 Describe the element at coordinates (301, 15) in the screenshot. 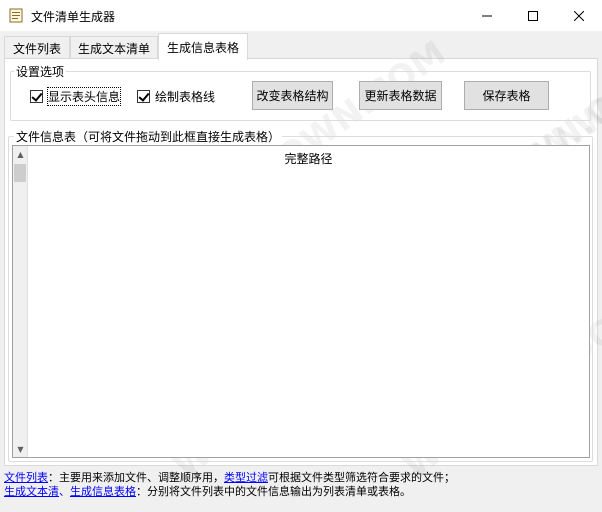

I see `title-bar: 文件清单生成器` at that location.